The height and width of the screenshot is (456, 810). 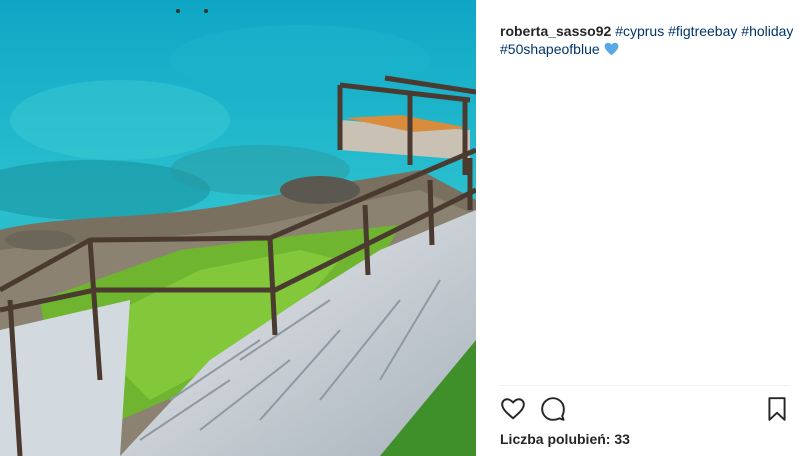 What do you see at coordinates (702, 31) in the screenshot?
I see `hashtag-figtreebay: #figtreebay` at bounding box center [702, 31].